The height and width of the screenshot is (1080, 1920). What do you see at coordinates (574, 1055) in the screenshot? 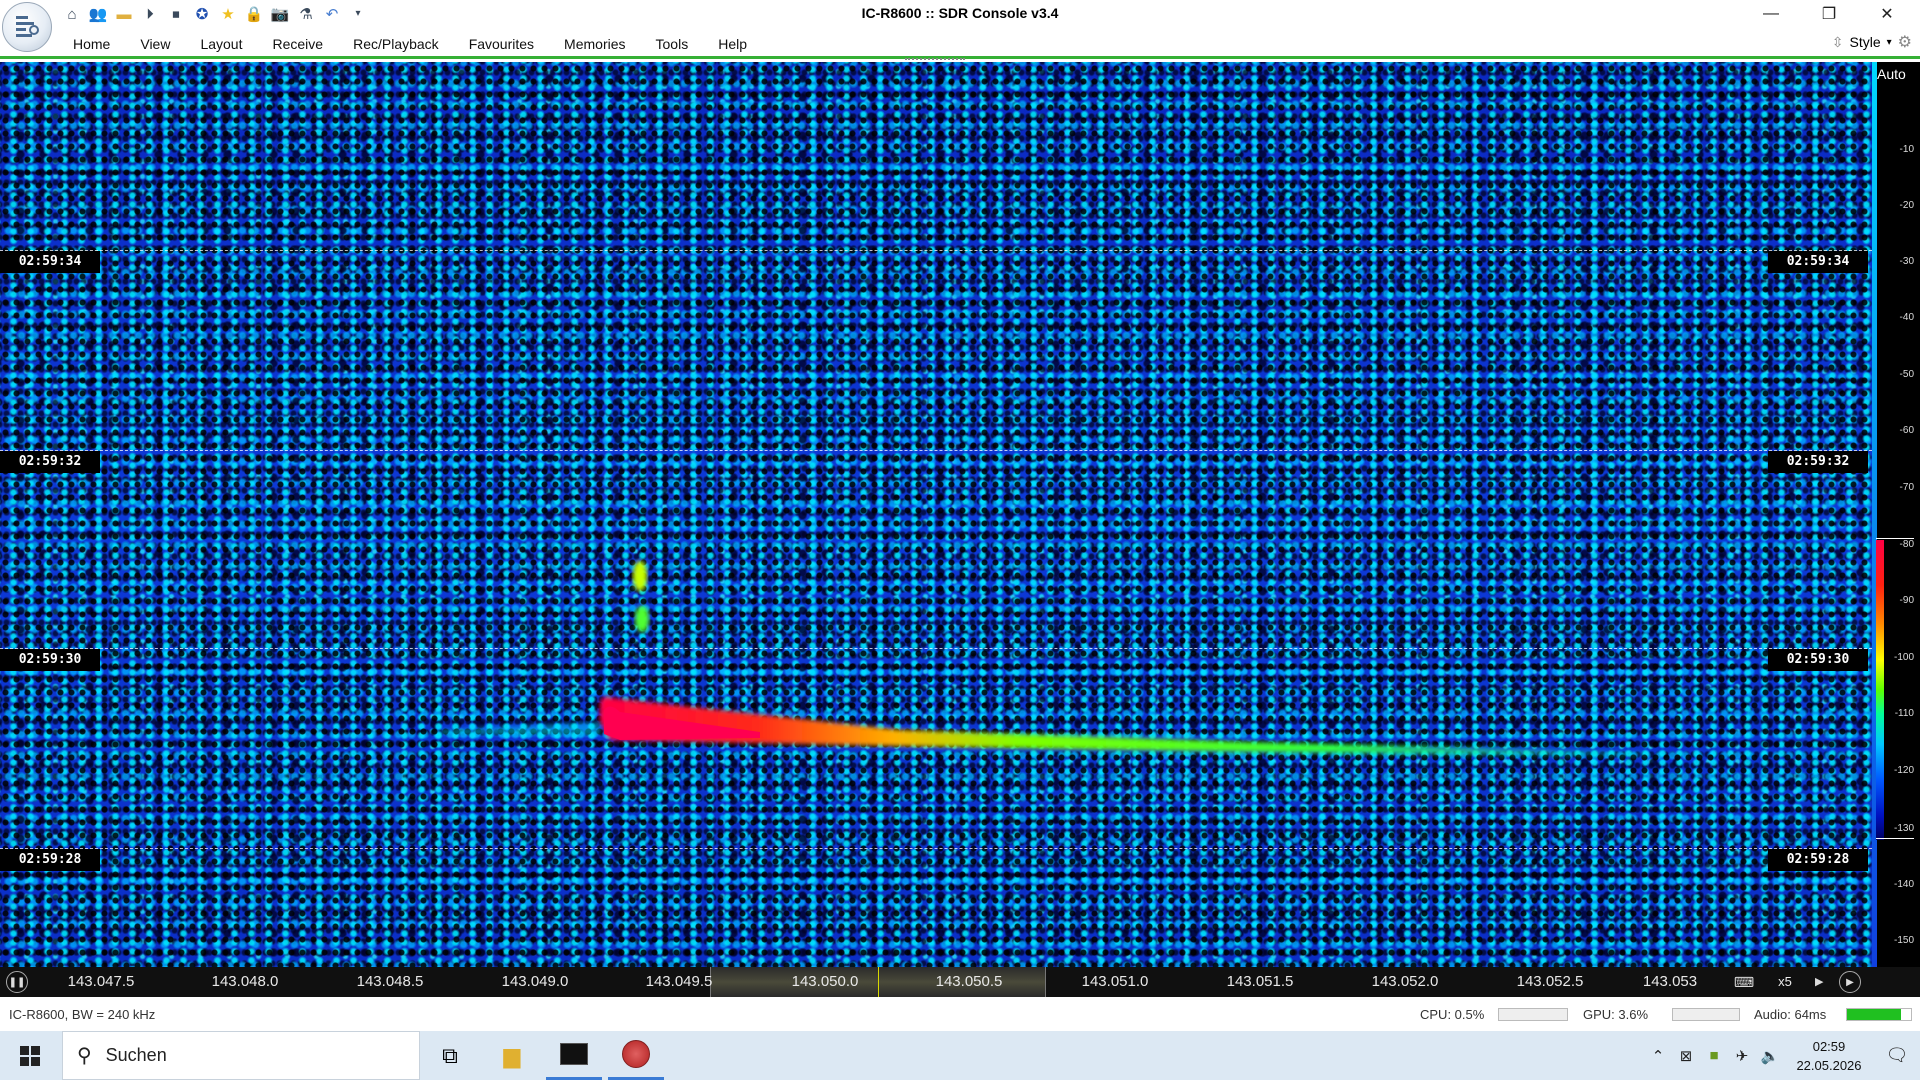
I see `terminal-icon` at bounding box center [574, 1055].